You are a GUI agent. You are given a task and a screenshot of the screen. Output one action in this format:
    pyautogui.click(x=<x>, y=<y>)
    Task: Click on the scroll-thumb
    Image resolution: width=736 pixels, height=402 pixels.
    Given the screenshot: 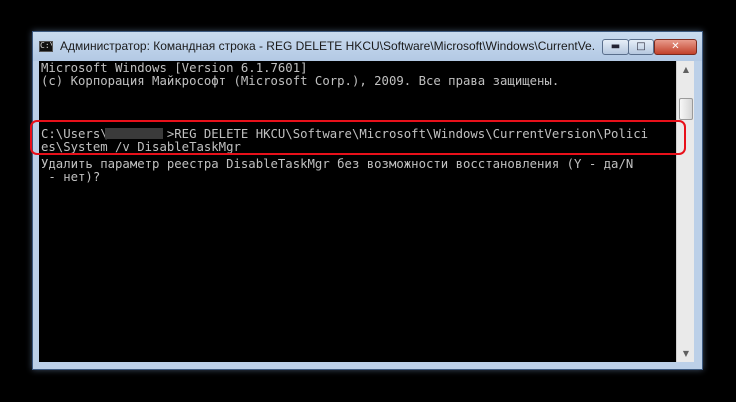 What is the action you would take?
    pyautogui.click(x=686, y=109)
    